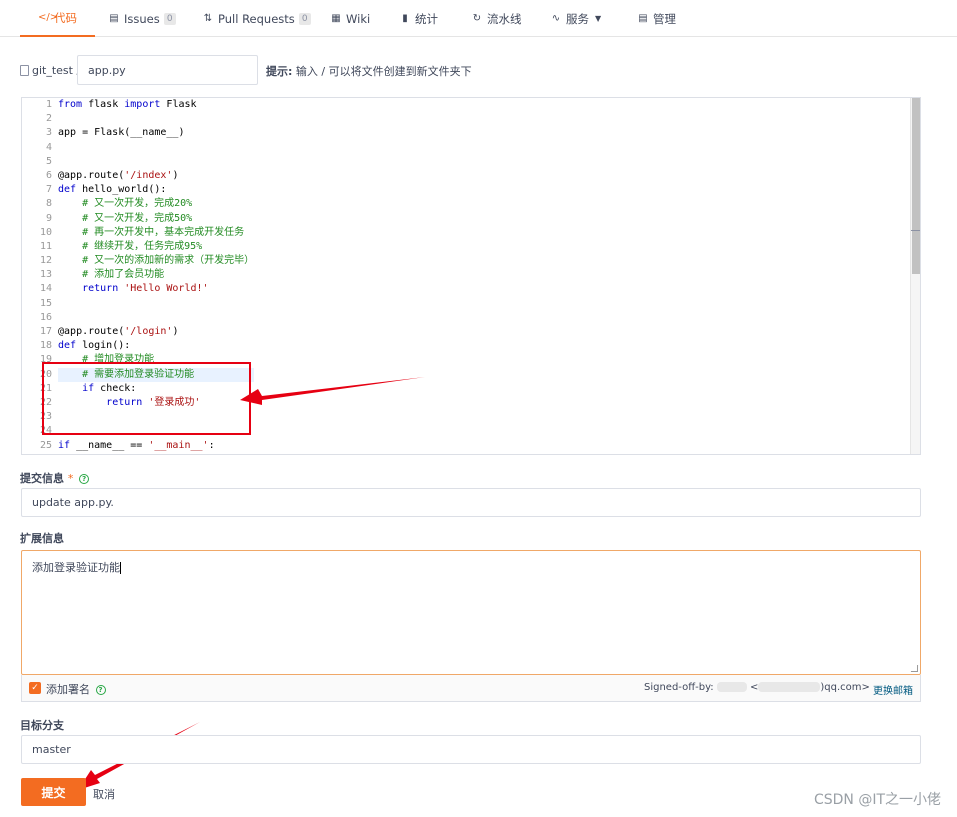 The width and height of the screenshot is (957, 817). Describe the element at coordinates (156, 219) in the screenshot. I see `code-line: # 又一次开发，完成50%` at that location.